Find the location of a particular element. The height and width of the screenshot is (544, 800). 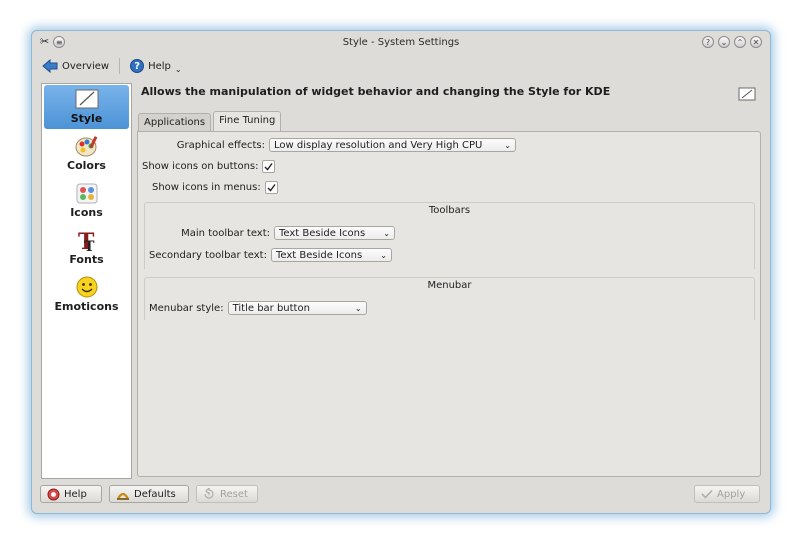

sidebar-item-label: Emoticons is located at coordinates (86, 306).